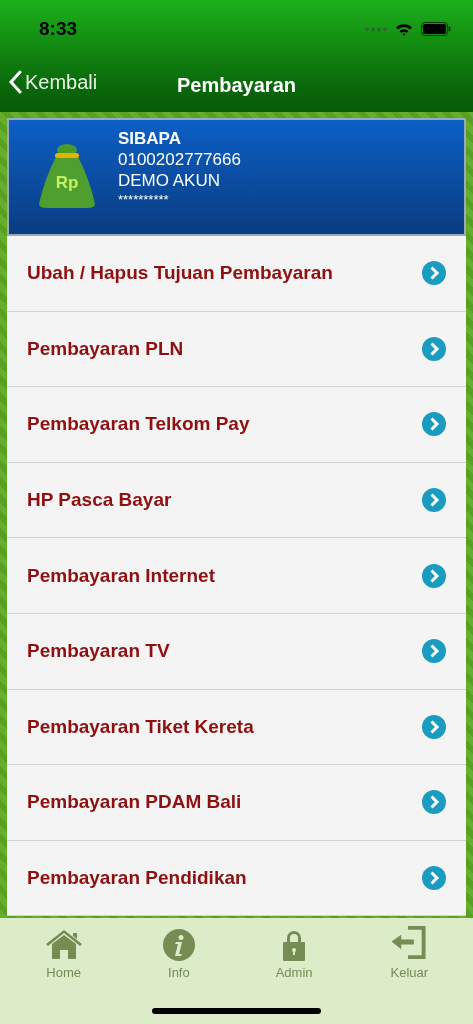  What do you see at coordinates (58, 29) in the screenshot?
I see `status-time: 8:33` at bounding box center [58, 29].